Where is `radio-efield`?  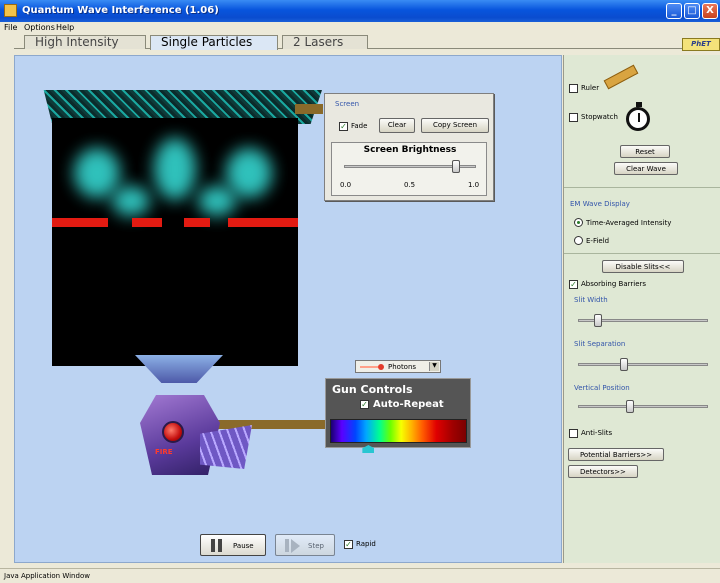 radio-efield is located at coordinates (578, 240).